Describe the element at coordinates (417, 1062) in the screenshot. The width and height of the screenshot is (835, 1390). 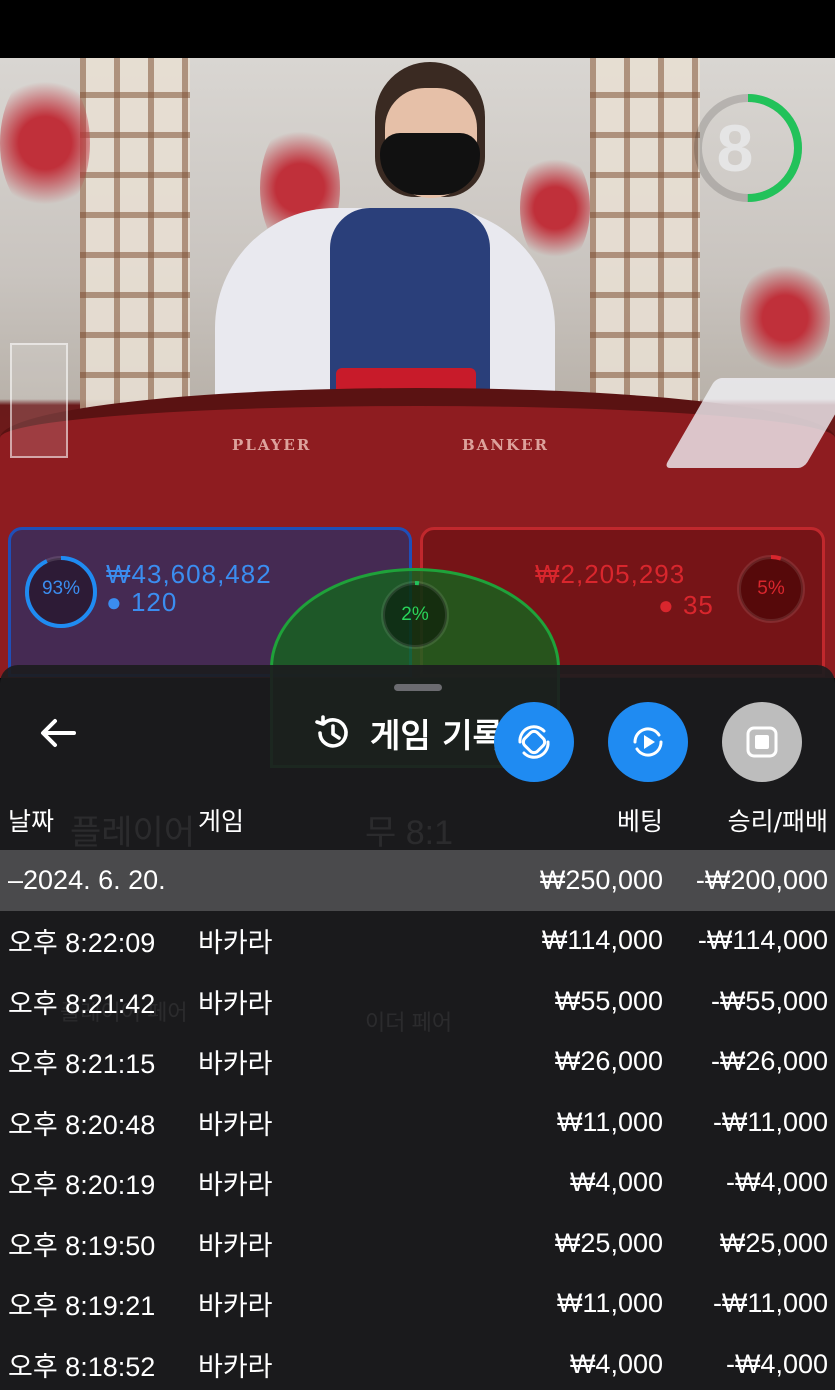
I see `table-row: 오후 8:21:15 바카라 ₩26,000 -₩26,000` at that location.